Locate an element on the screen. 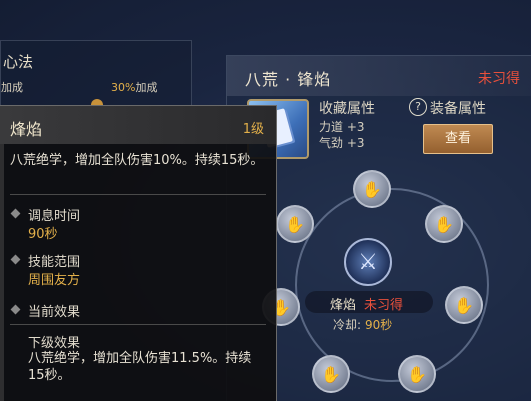 The height and width of the screenshot is (401, 531). skill-status-badge: 未习得 is located at coordinates (499, 79).